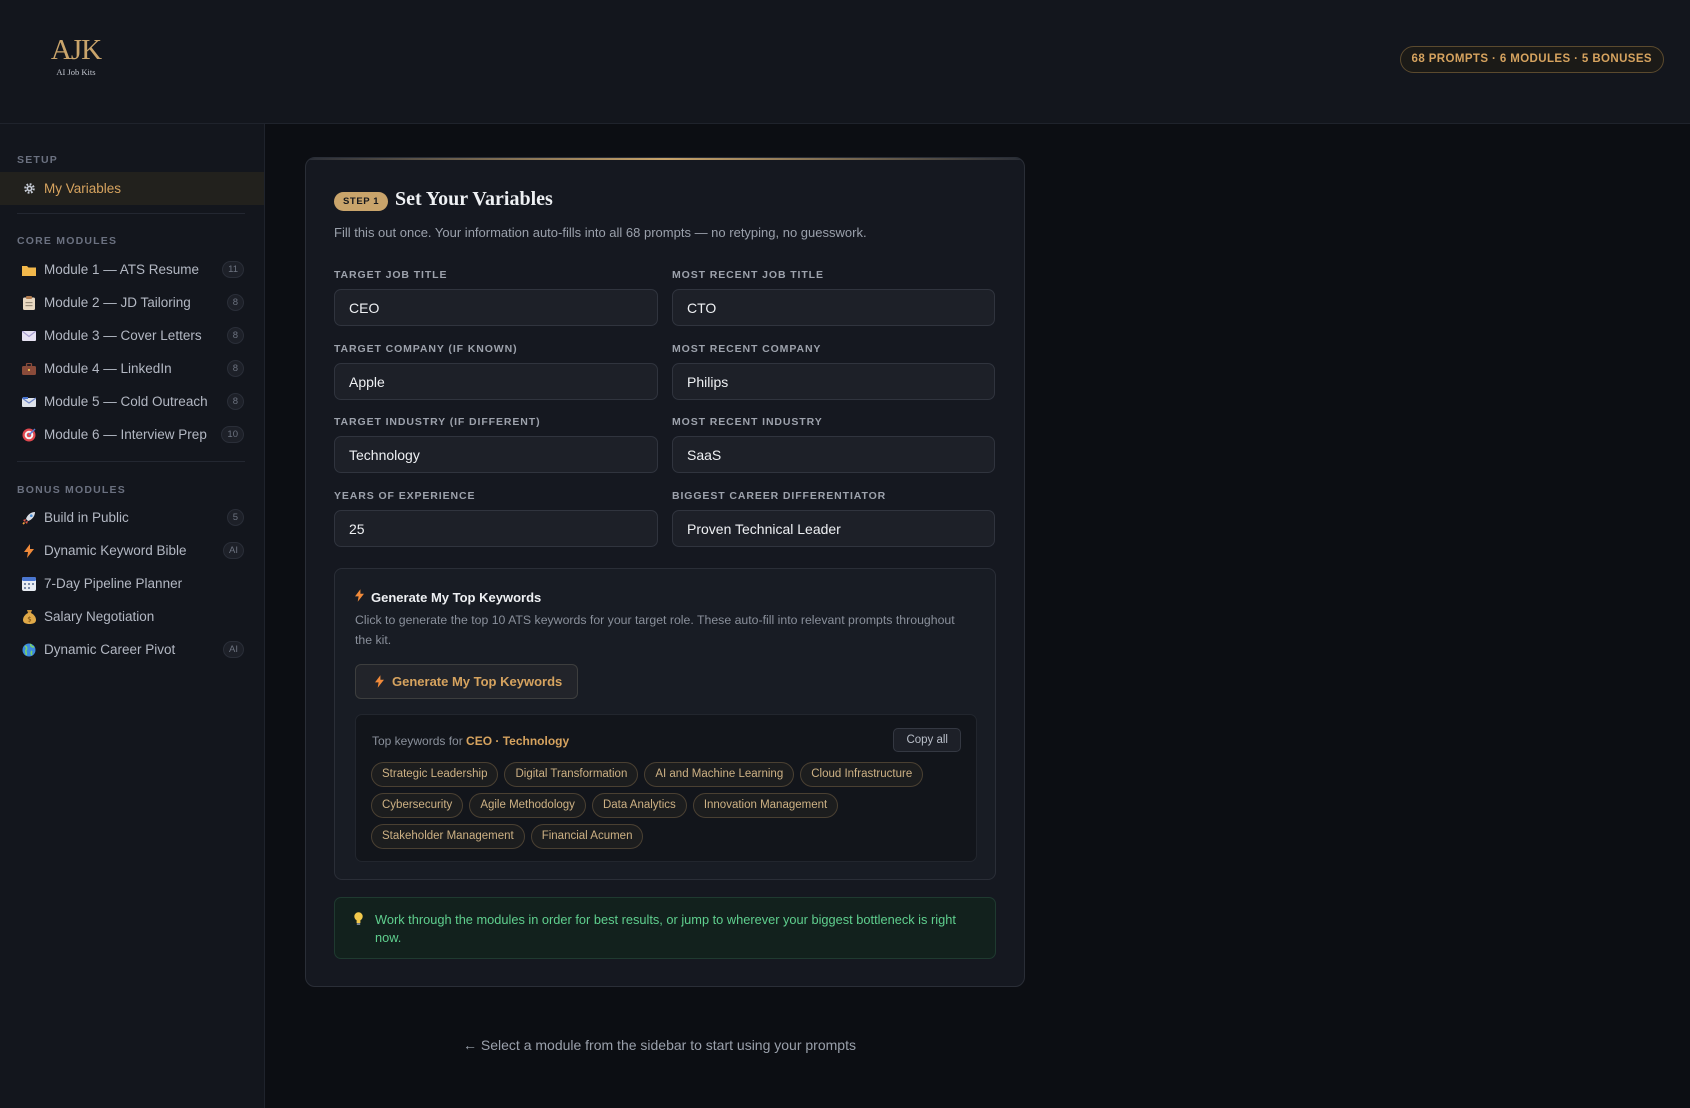  What do you see at coordinates (405, 496) in the screenshot?
I see `years-experience-label: YEARS OF EXPERIENCE` at bounding box center [405, 496].